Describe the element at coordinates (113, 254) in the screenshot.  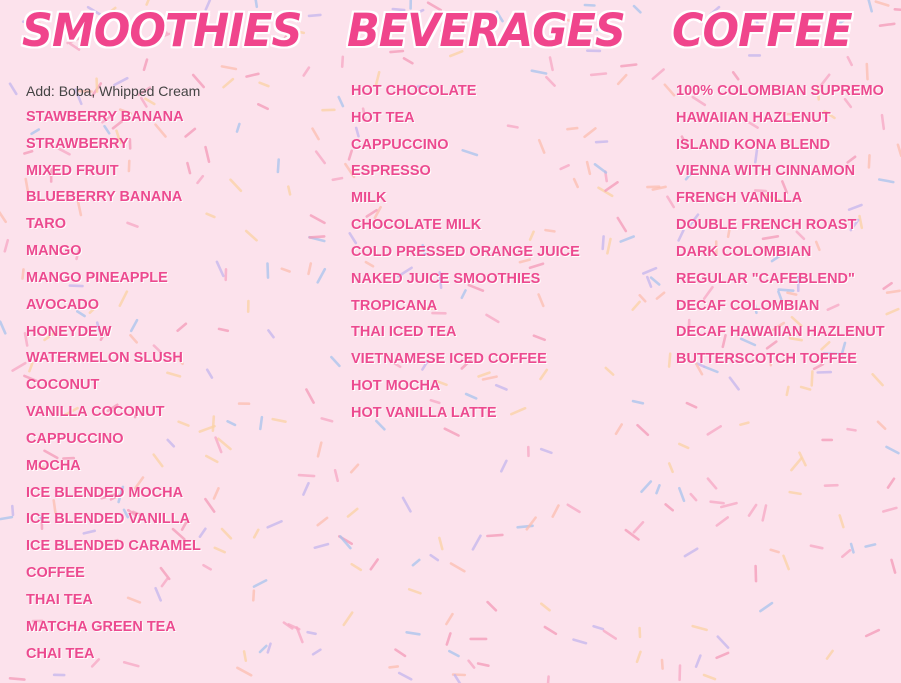
I see `smoothie-item: MANGO` at that location.